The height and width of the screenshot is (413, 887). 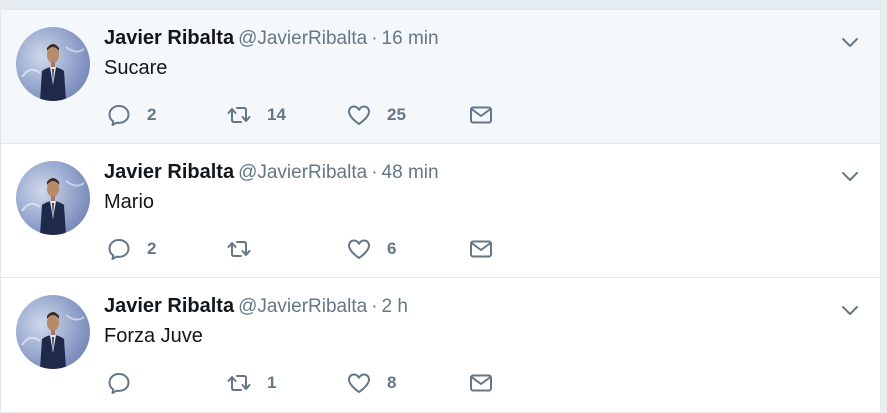 What do you see at coordinates (410, 38) in the screenshot?
I see `tweet-timestamp: 16 min` at bounding box center [410, 38].